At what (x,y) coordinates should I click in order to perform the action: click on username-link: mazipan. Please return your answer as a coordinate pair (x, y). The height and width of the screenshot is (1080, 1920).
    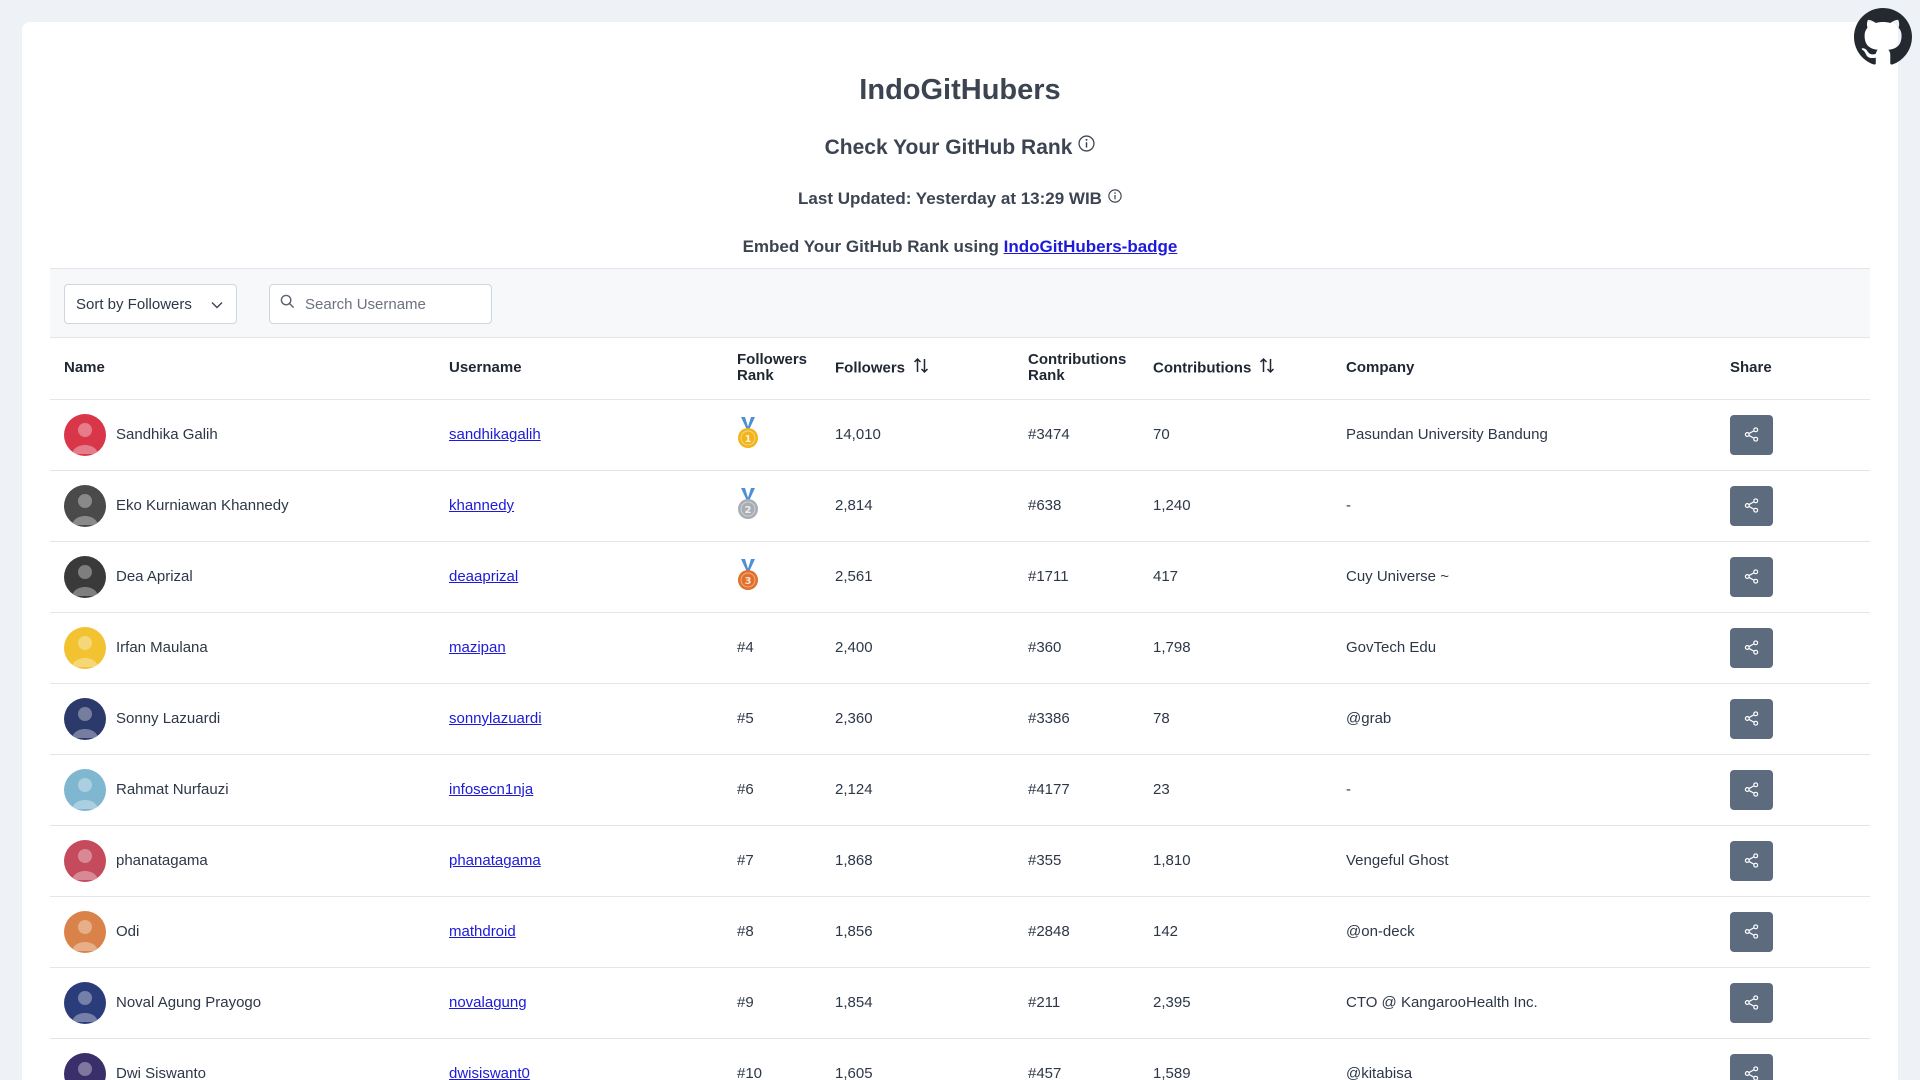
    Looking at the image, I should click on (477, 647).